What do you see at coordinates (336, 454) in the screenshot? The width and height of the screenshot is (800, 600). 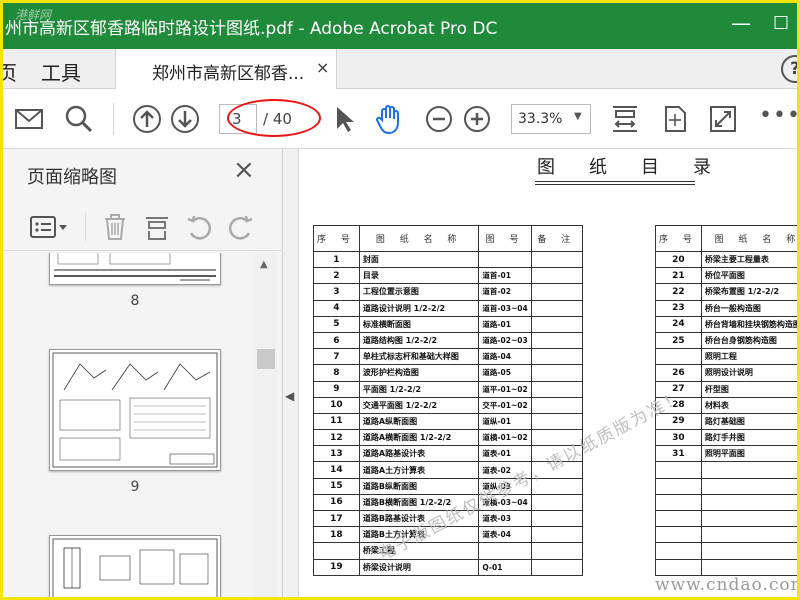 I see `table-cell: 13` at bounding box center [336, 454].